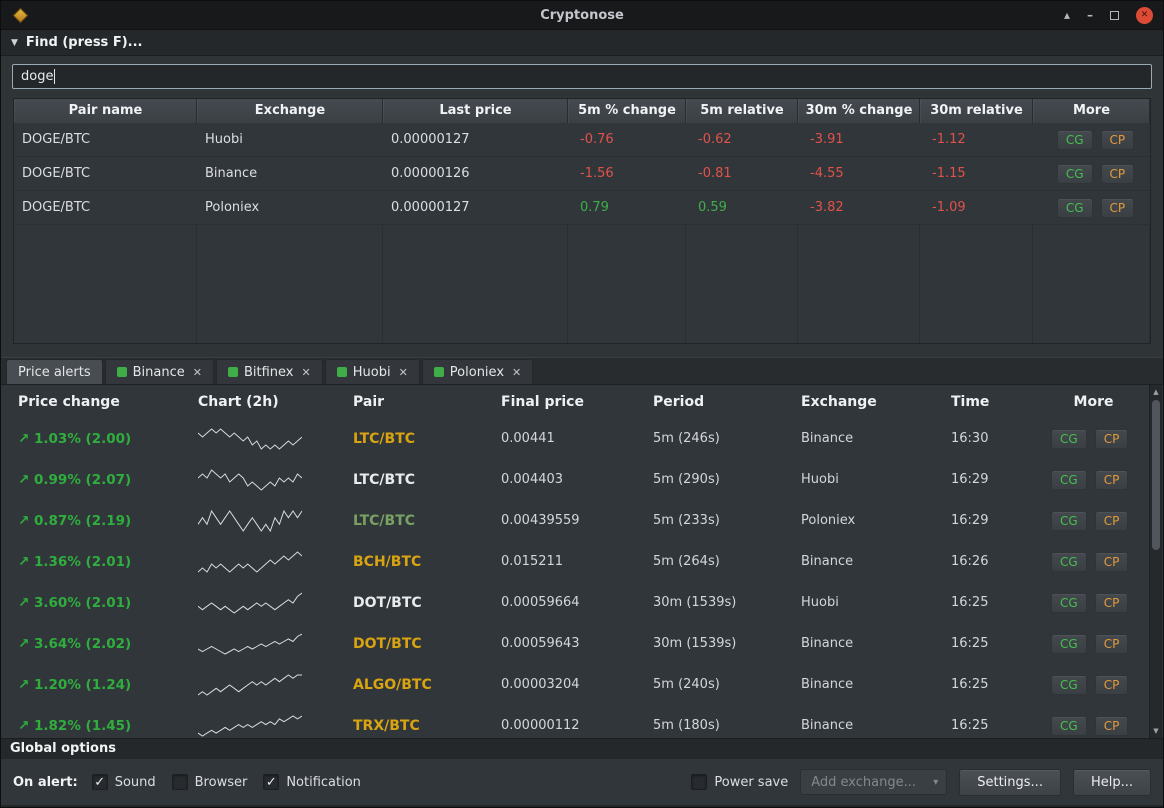 Image resolution: width=1164 pixels, height=808 pixels. I want to click on checkbox: Browser, so click(209, 782).